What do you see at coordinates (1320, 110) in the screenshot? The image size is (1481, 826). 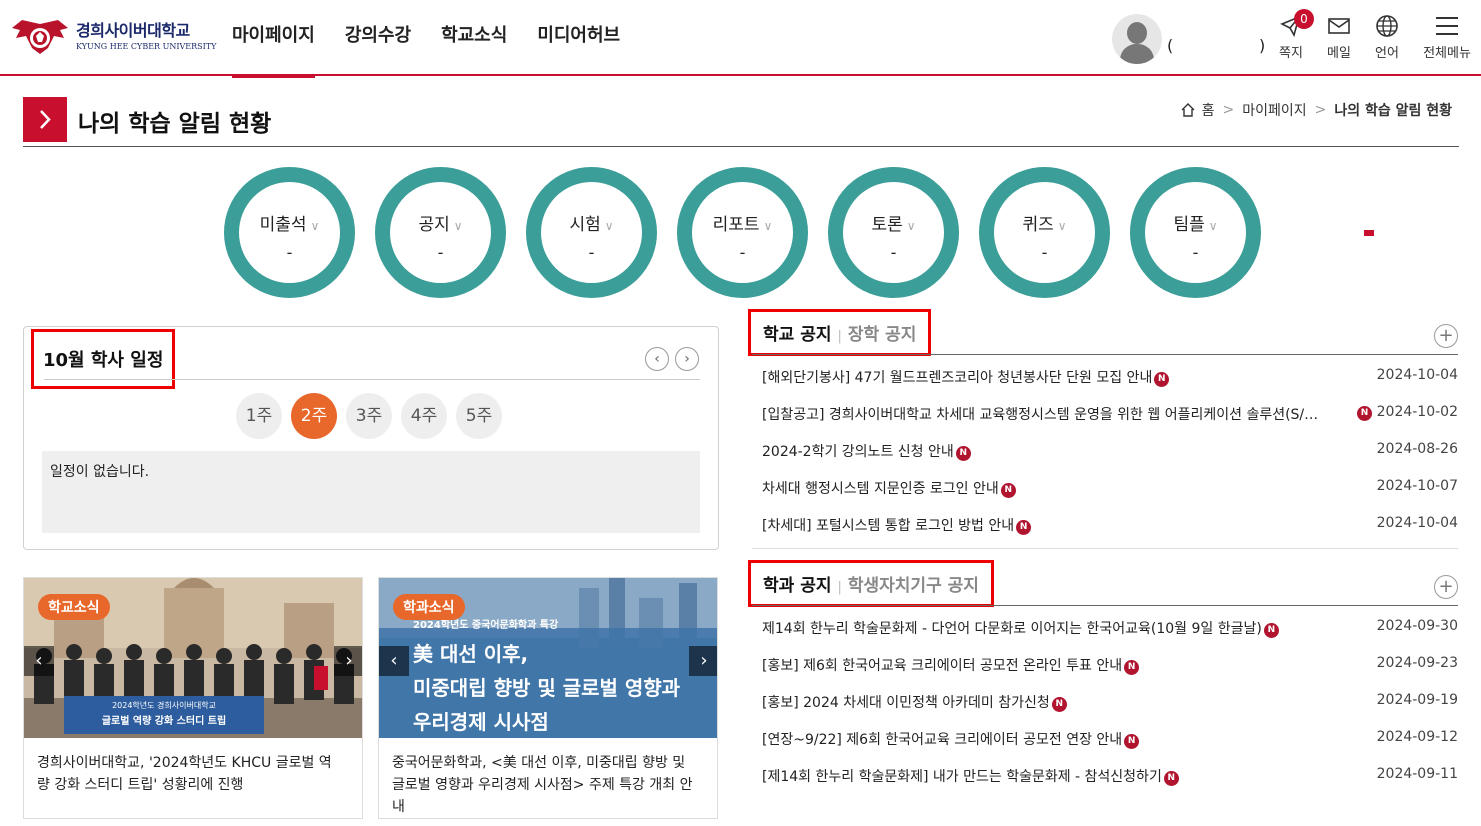 I see `chevron-right-icon: >` at bounding box center [1320, 110].